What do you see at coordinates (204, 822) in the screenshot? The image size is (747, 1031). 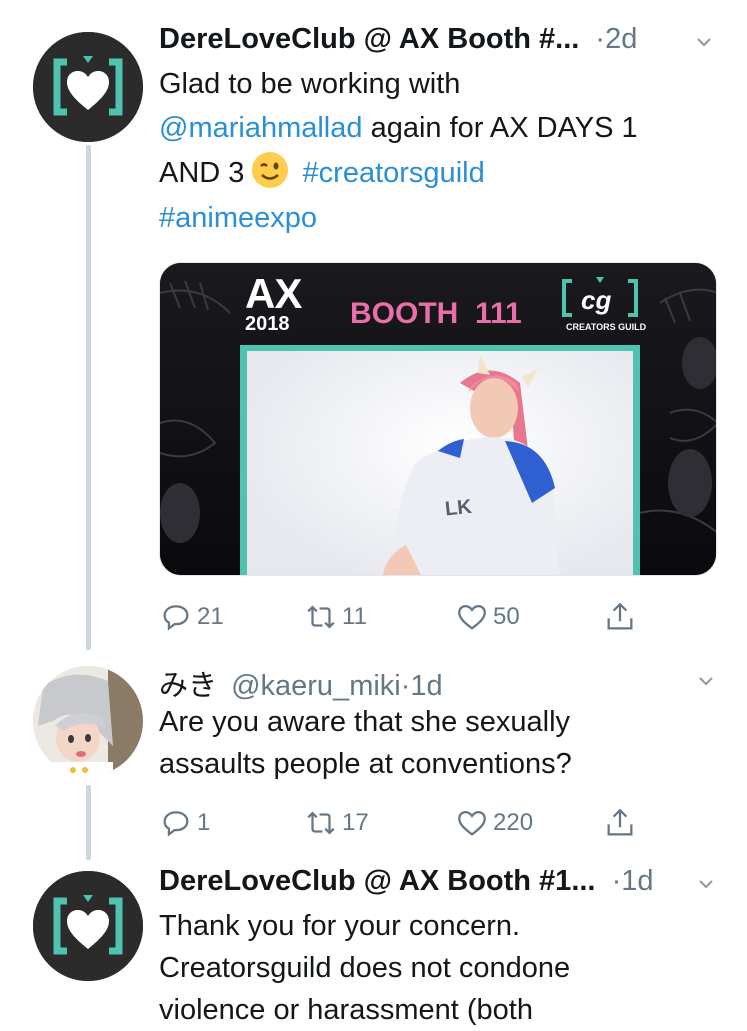 I see `reply-count: 1` at bounding box center [204, 822].